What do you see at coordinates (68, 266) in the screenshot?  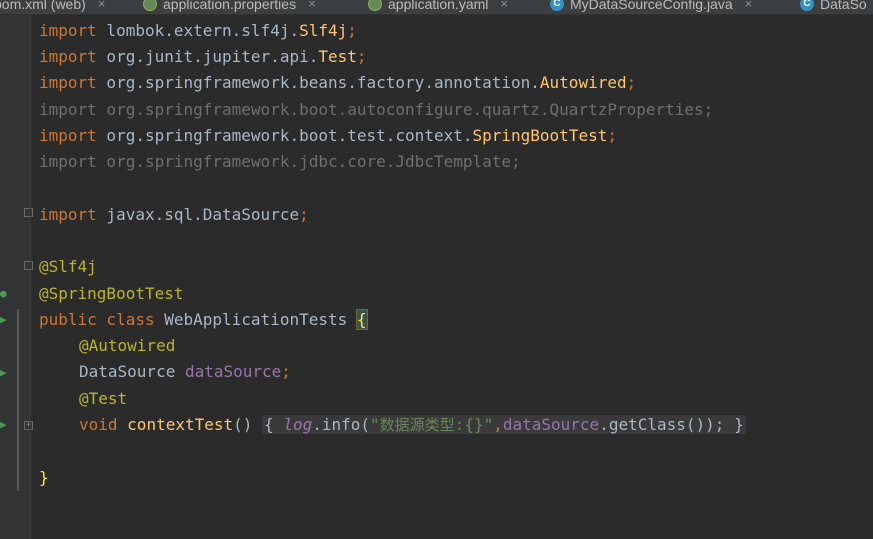 I see `annotation-slf4j: @Slf4j` at bounding box center [68, 266].